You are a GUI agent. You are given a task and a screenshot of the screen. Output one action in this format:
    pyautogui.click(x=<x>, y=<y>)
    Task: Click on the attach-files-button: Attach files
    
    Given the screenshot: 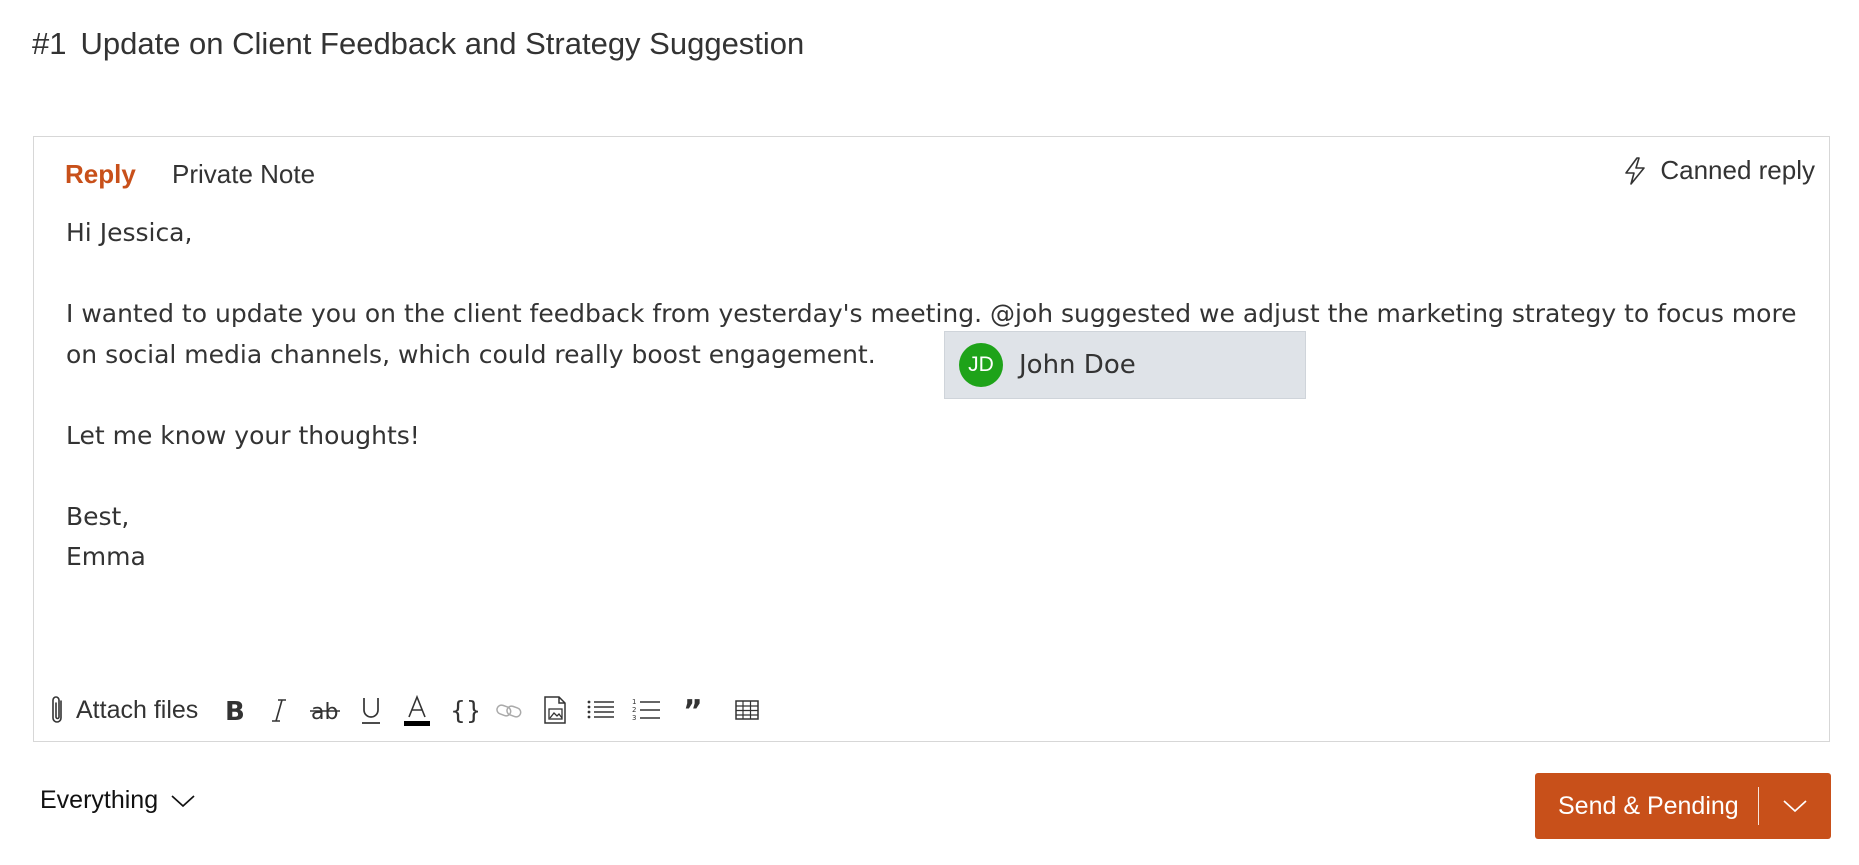 What is the action you would take?
    pyautogui.click(x=123, y=710)
    